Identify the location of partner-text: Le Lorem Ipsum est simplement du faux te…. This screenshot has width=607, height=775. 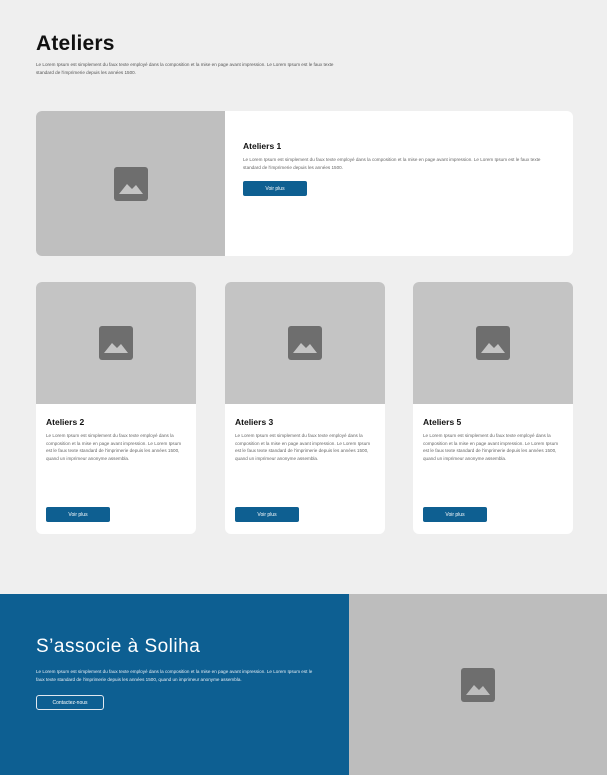
(174, 675).